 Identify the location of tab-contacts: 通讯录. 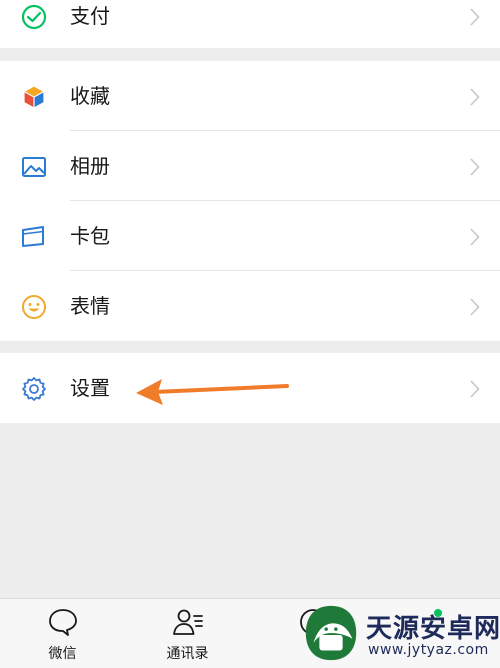
(187, 633).